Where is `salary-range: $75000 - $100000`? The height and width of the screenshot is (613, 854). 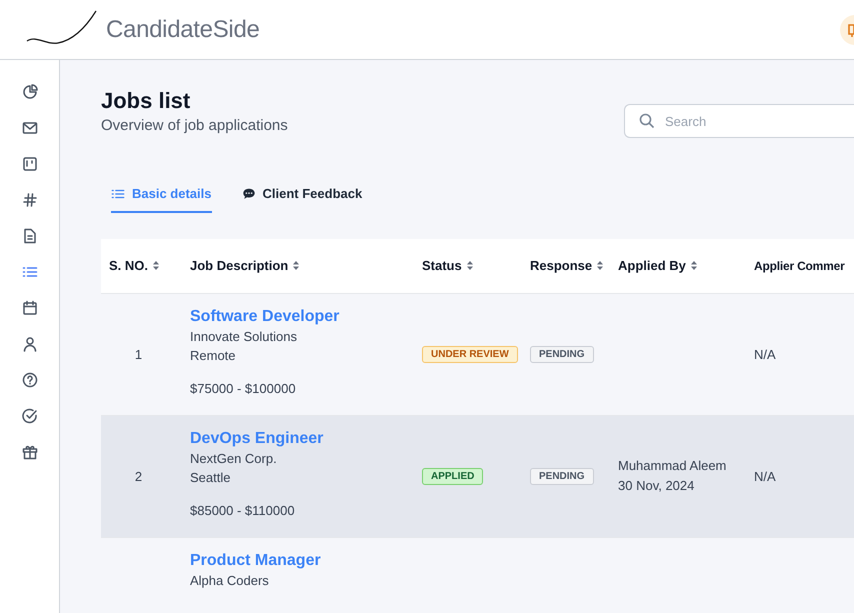 salary-range: $75000 - $100000 is located at coordinates (243, 389).